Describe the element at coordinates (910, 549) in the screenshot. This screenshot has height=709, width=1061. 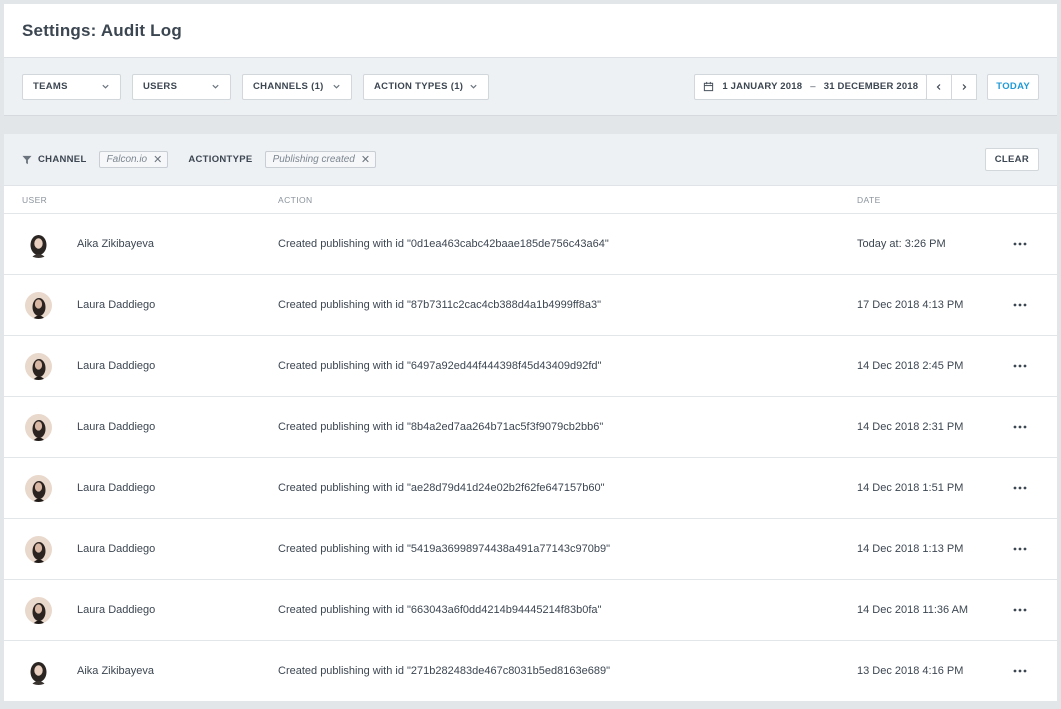
I see `row-date: 14 Dec 2018 1:13 PM` at that location.